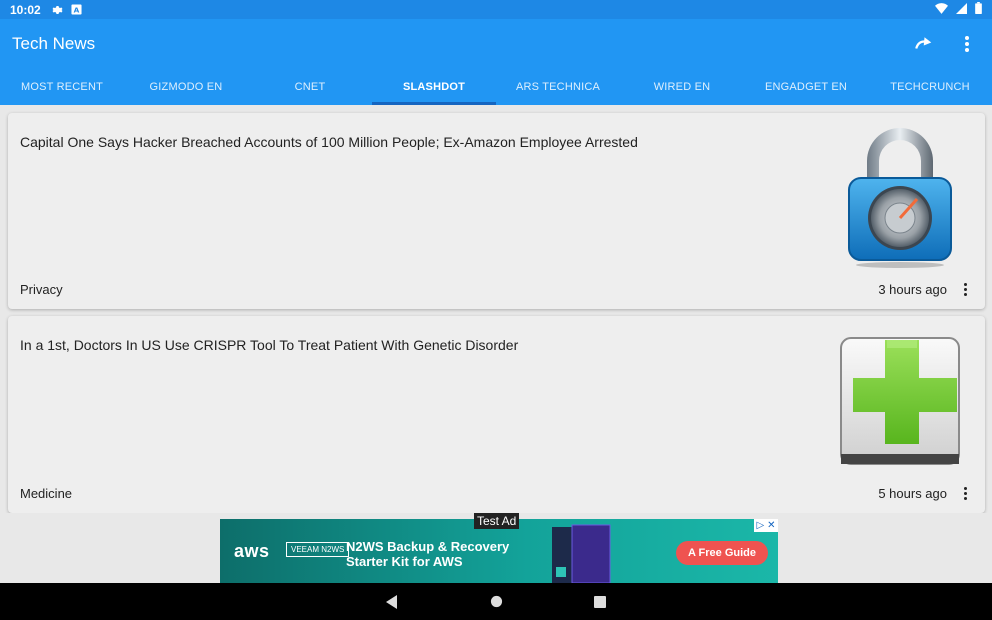  Describe the element at coordinates (945, 44) in the screenshot. I see `app-actions` at that location.